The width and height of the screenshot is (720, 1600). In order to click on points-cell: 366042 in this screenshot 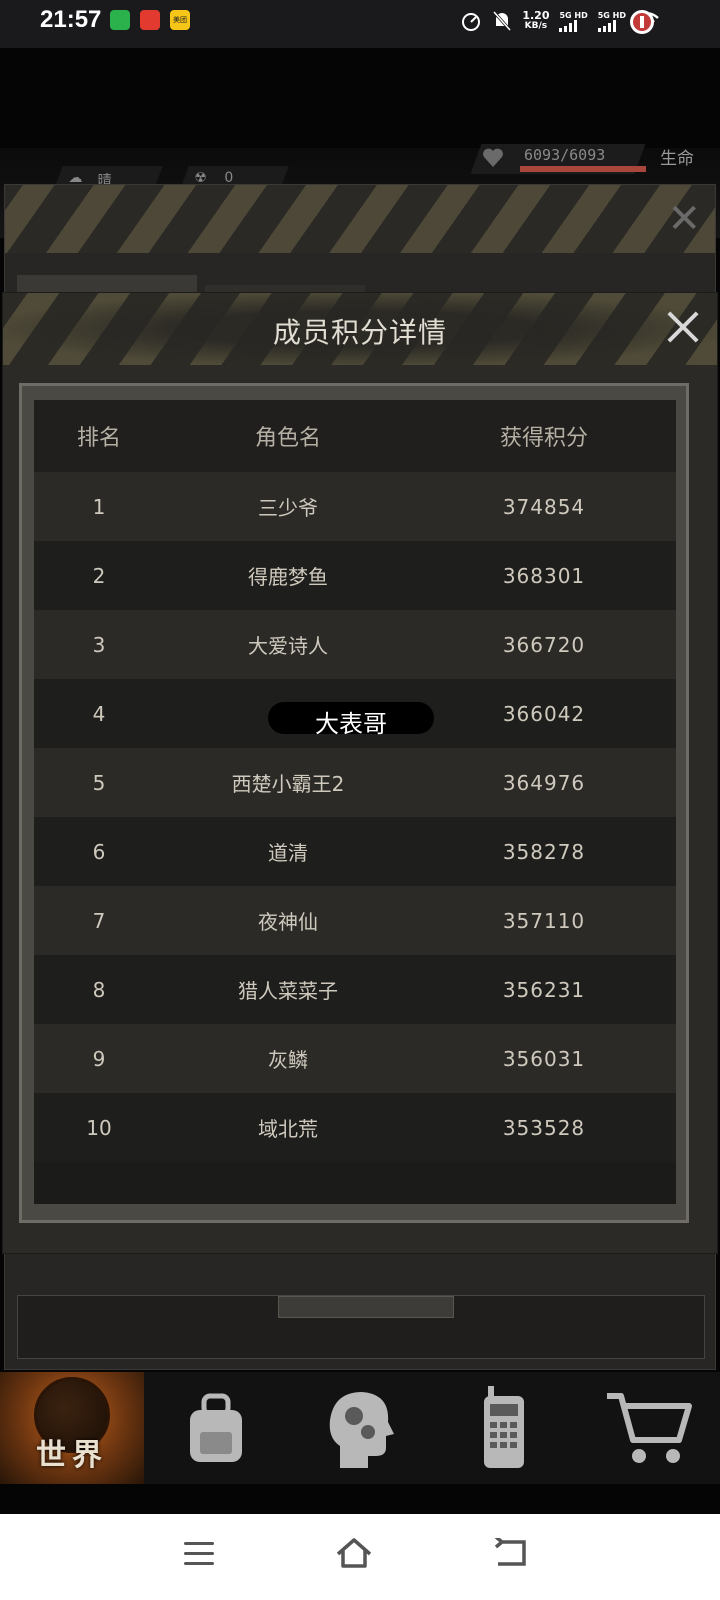, I will do `click(544, 713)`.